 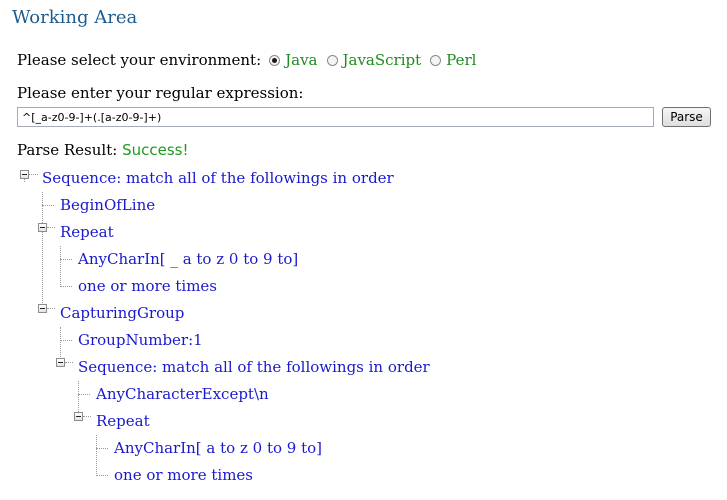 What do you see at coordinates (335, 117) in the screenshot?
I see `regex-input` at bounding box center [335, 117].